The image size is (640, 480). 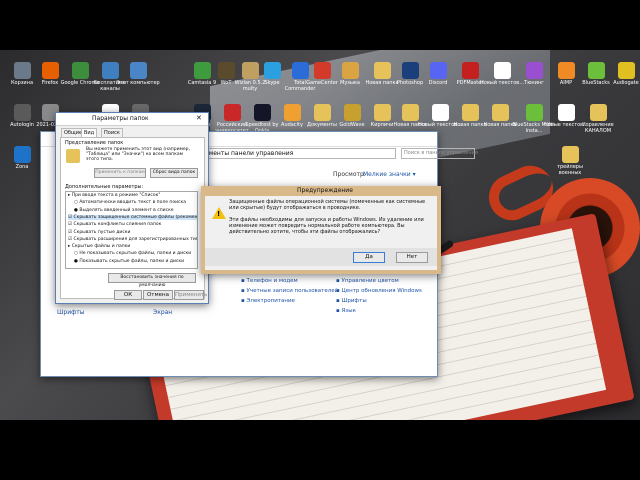 What do you see at coordinates (199, 118) in the screenshot?
I see `close-icon: ✕` at bounding box center [199, 118].